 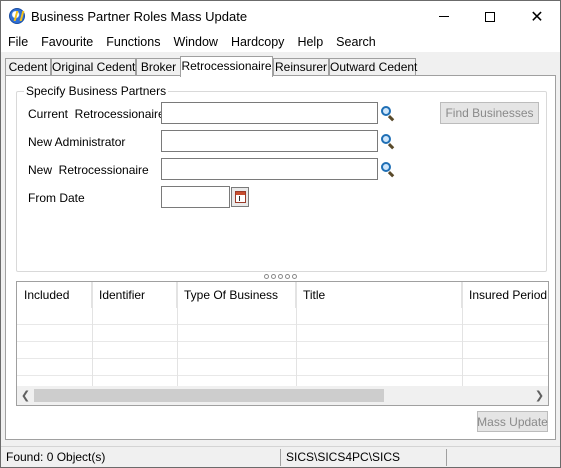 What do you see at coordinates (25, 395) in the screenshot?
I see `scroll-left-icon: ❮` at bounding box center [25, 395].